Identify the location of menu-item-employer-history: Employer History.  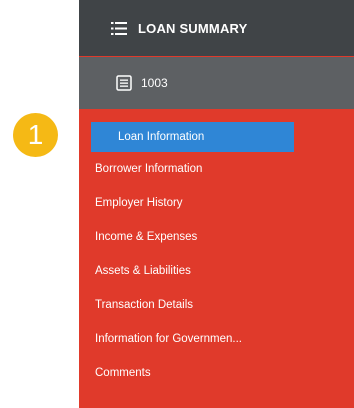
(216, 203).